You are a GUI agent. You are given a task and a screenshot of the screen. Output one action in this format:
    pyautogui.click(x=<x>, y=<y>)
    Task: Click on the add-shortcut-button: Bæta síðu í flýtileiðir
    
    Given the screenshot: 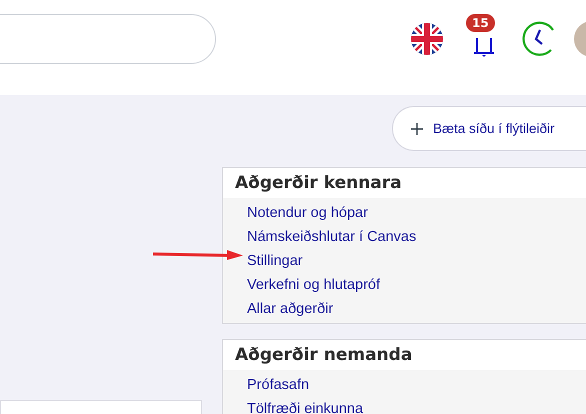 What is the action you would take?
    pyautogui.click(x=489, y=128)
    